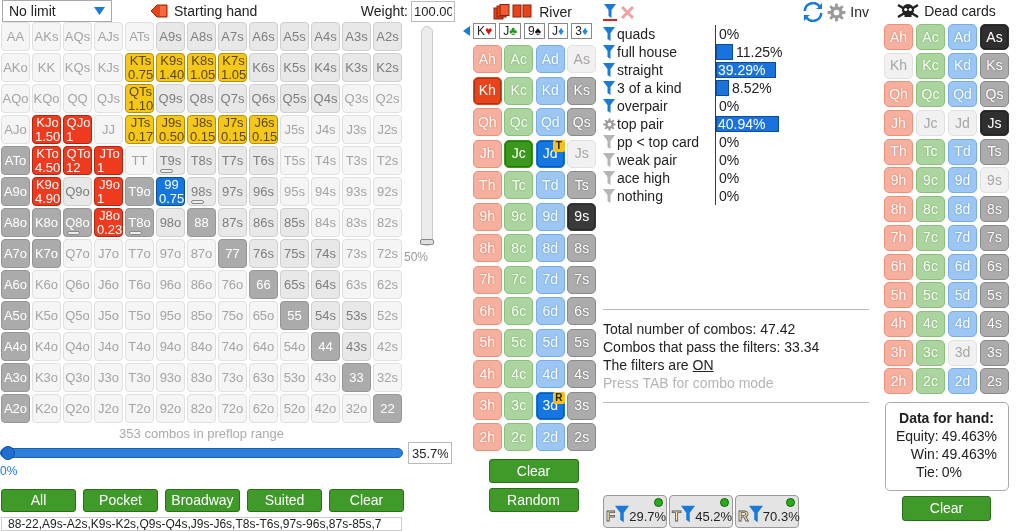  What do you see at coordinates (550, 216) in the screenshot?
I see `card-button: 9d` at bounding box center [550, 216].